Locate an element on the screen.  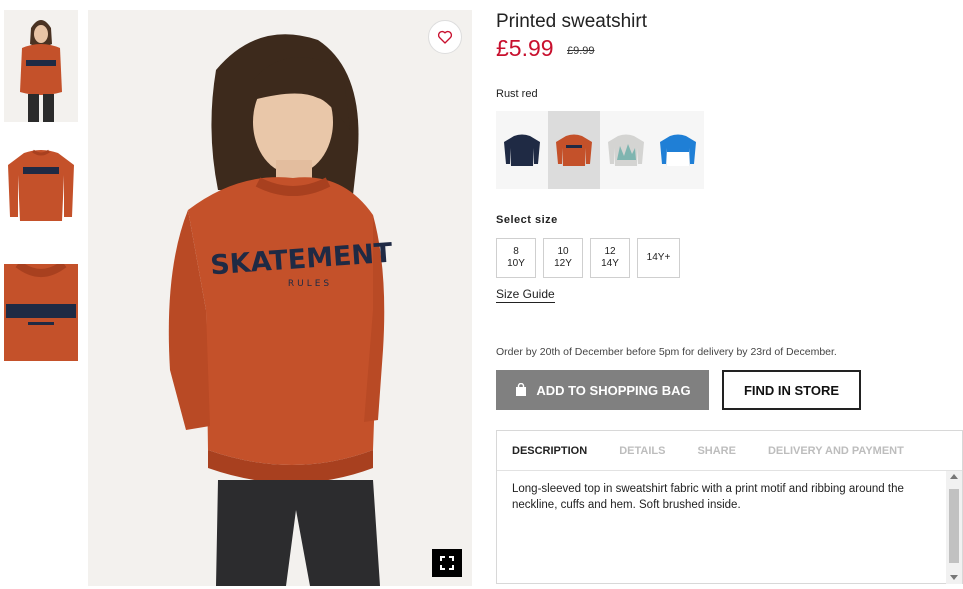
size-option-14y-plus: 14Y+ is located at coordinates (658, 258).